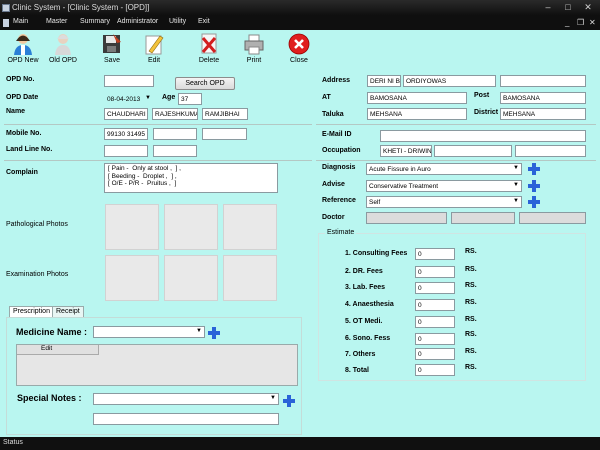  Describe the element at coordinates (56, 21) in the screenshot. I see `menu-master: Master` at that location.